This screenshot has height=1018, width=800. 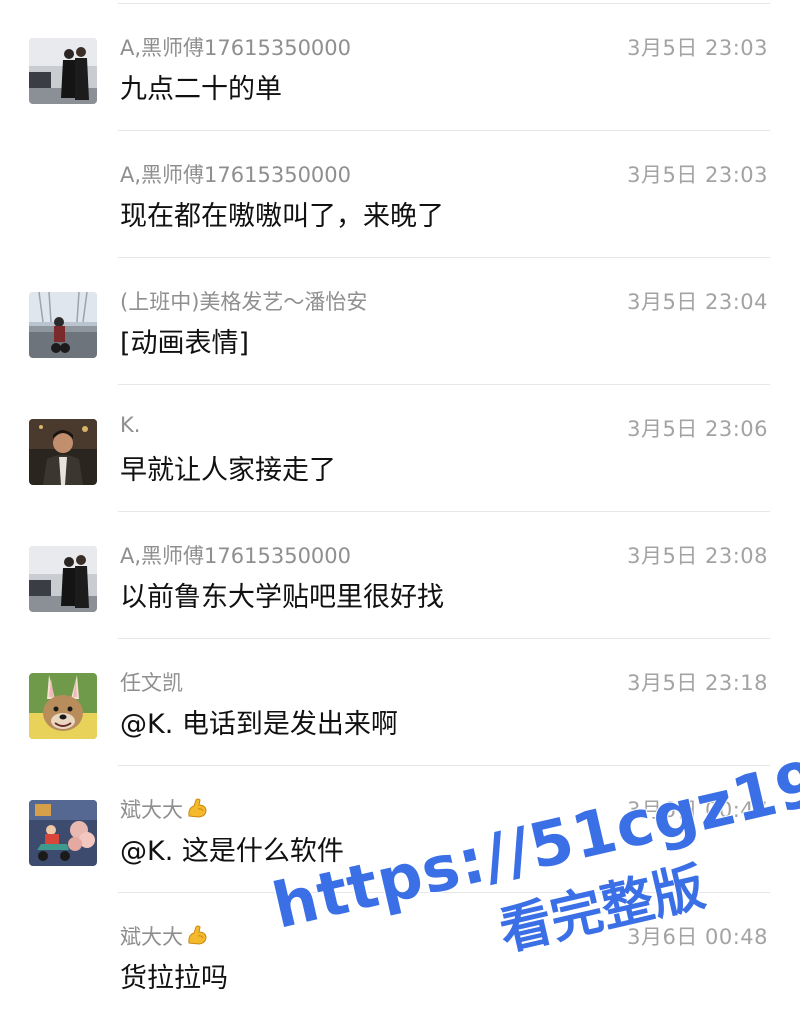 I want to click on chat-message-row: A,黑师傅17615350000 3月5日 23:08 以前鲁东大学贴吧里很好找, so click(x=400, y=575).